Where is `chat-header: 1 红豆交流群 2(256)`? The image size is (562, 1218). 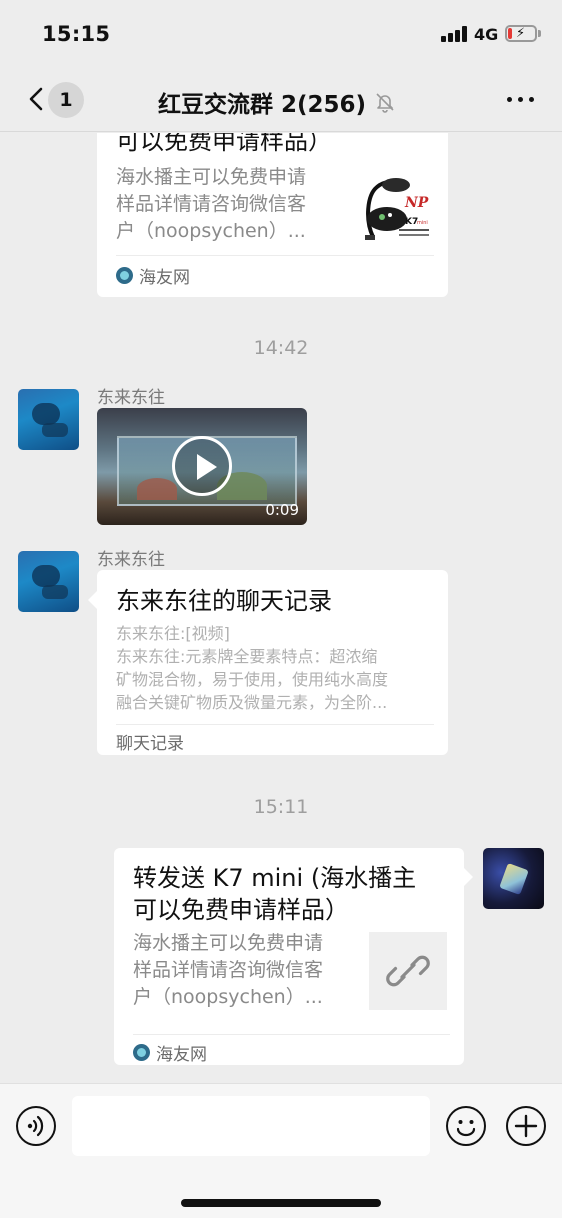
chat-header: 1 红豆交流群 2(256) is located at coordinates (281, 99).